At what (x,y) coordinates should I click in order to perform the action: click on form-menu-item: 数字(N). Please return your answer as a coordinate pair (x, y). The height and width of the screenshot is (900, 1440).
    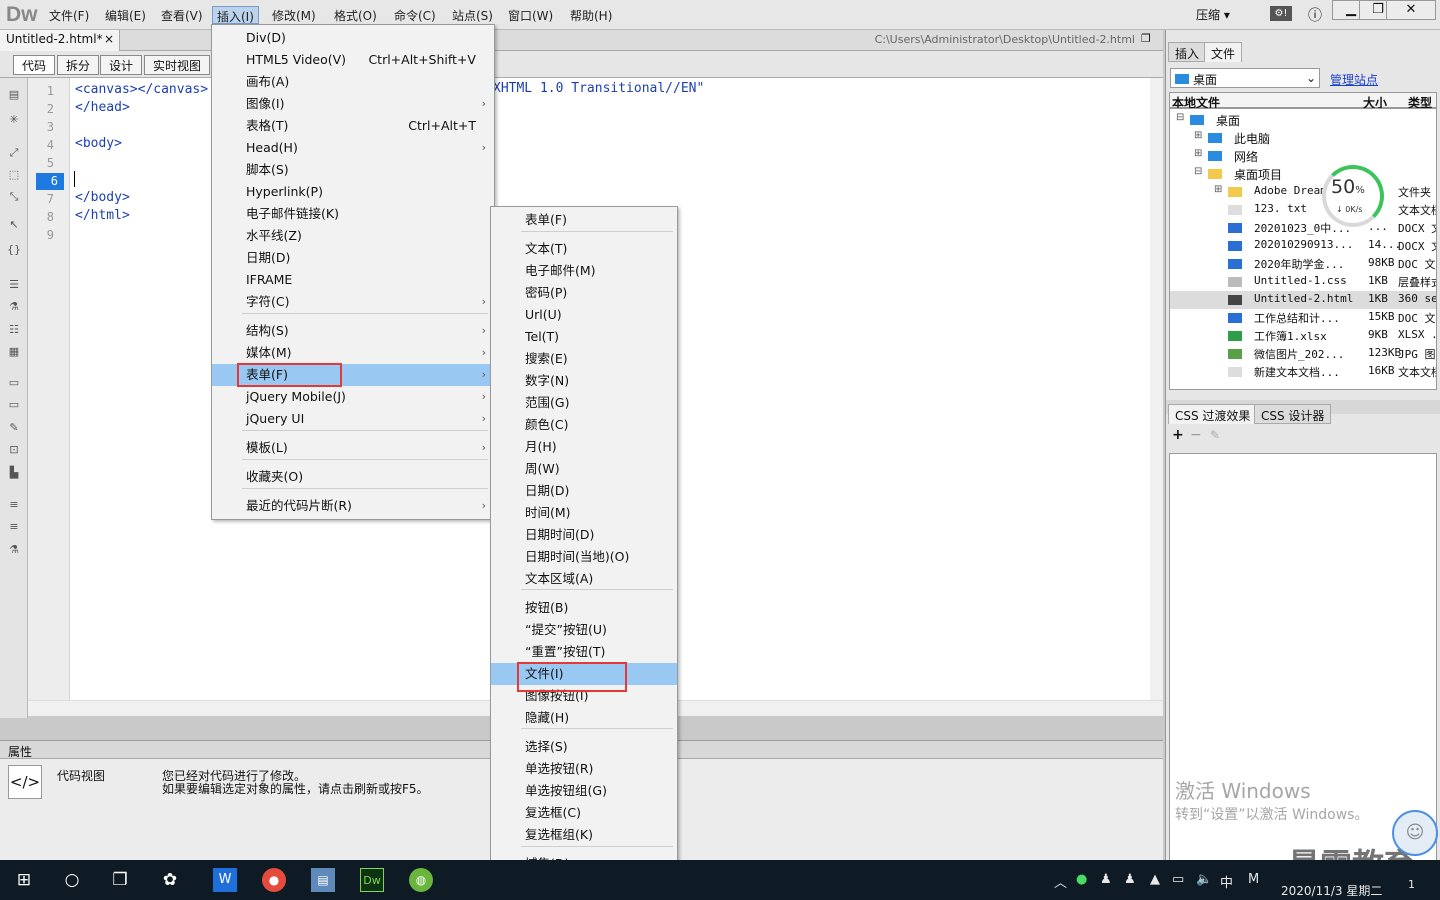
    Looking at the image, I should click on (584, 381).